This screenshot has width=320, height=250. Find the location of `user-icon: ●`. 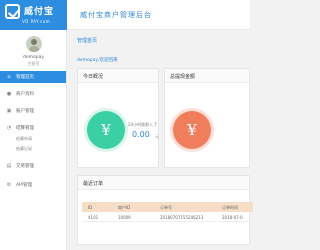

user-icon: ● is located at coordinates (9, 94).